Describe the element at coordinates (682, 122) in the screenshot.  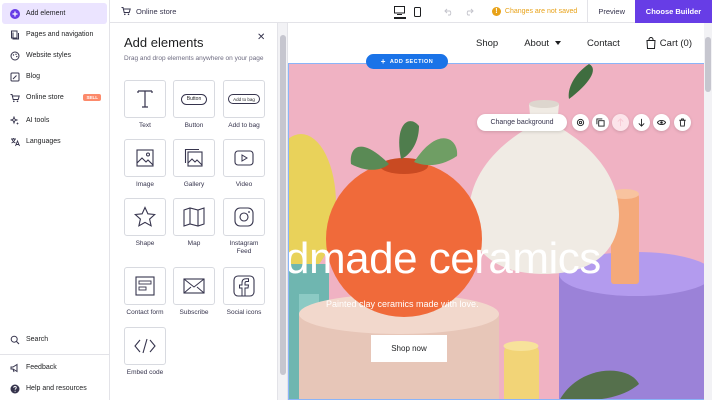
I see `delete-section-button` at that location.